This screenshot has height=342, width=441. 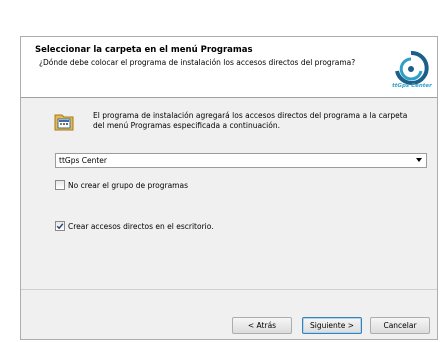 What do you see at coordinates (262, 325) in the screenshot?
I see `back-button: < Atrás` at bounding box center [262, 325].